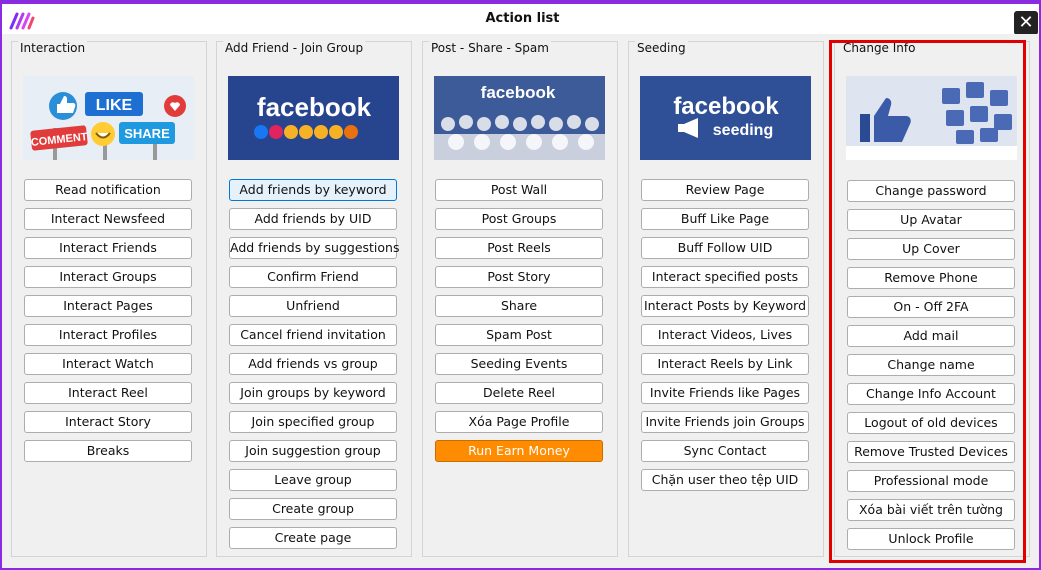 The width and height of the screenshot is (1041, 570). Describe the element at coordinates (931, 191) in the screenshot. I see `change-password-button: Change password` at that location.